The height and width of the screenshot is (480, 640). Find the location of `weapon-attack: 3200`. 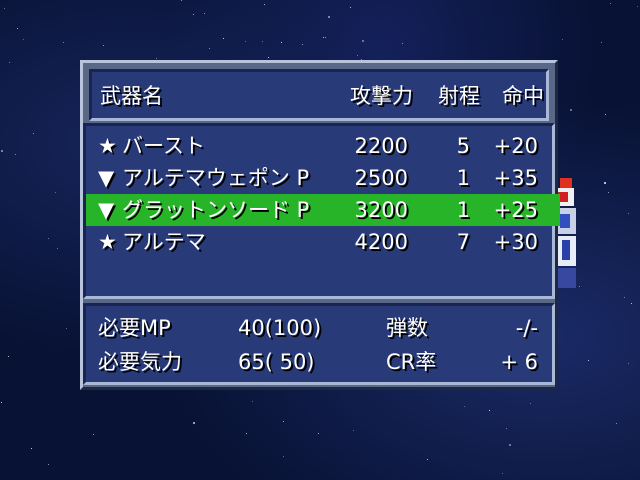

weapon-attack: 3200 is located at coordinates (381, 210).